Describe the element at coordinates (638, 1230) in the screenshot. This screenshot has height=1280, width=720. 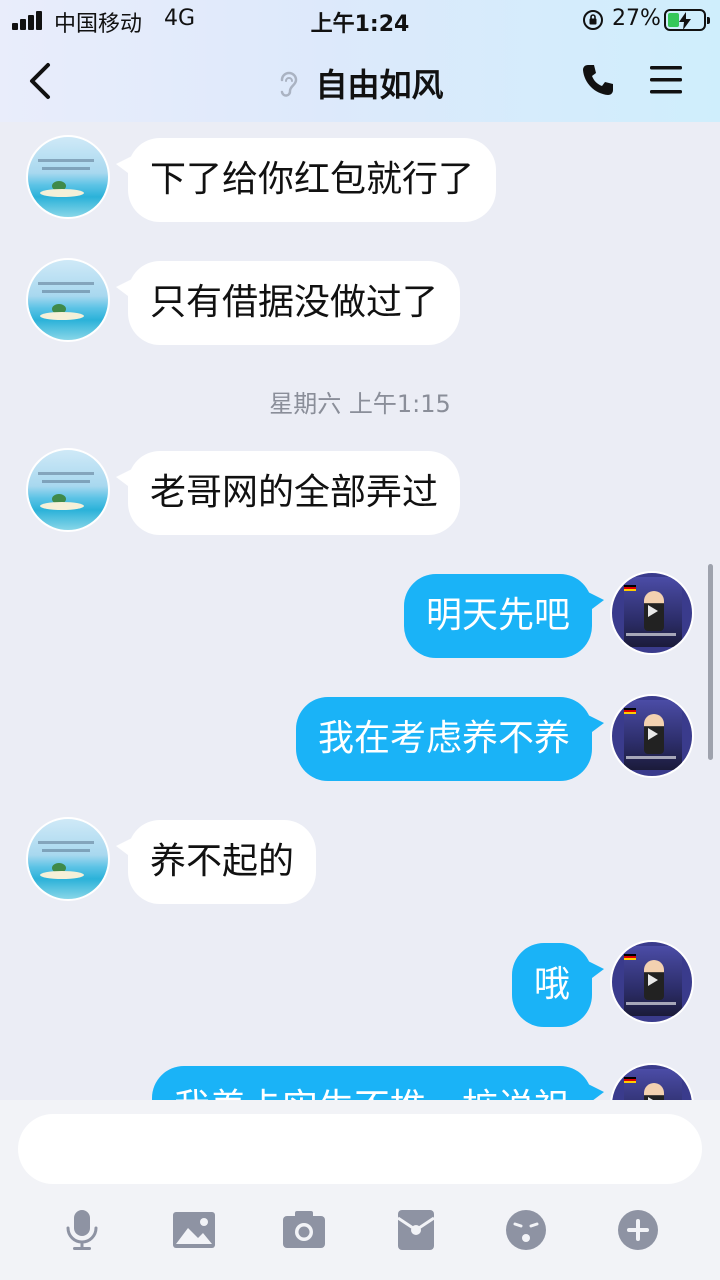
I see `plus-icon` at that location.